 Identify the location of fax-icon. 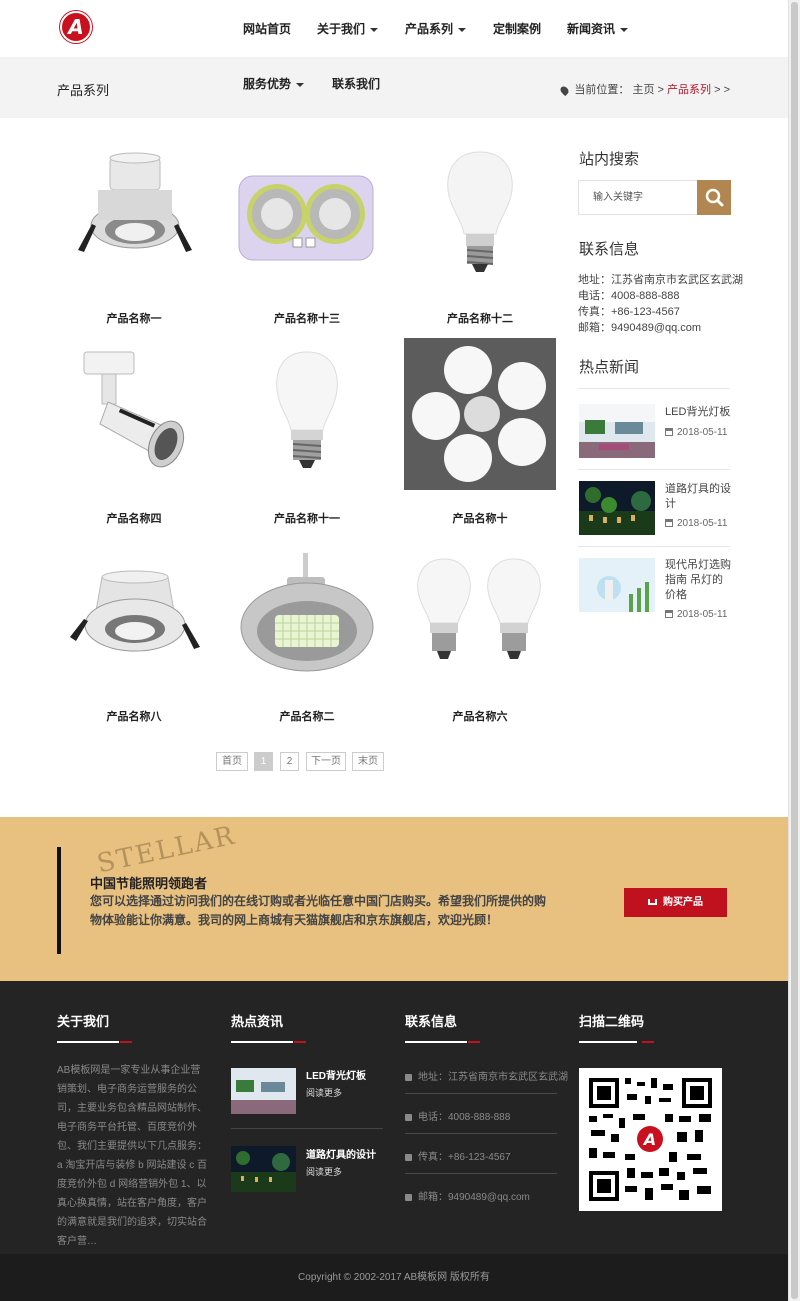
(408, 1157).